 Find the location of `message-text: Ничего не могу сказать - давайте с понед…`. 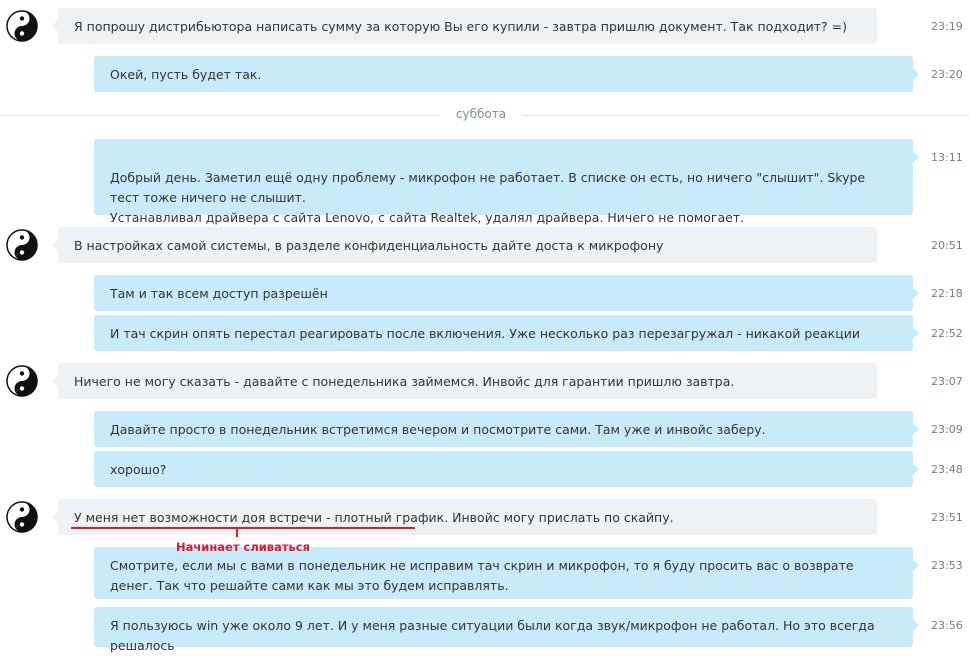

message-text: Ничего не могу сказать - давайте с понед… is located at coordinates (404, 381).